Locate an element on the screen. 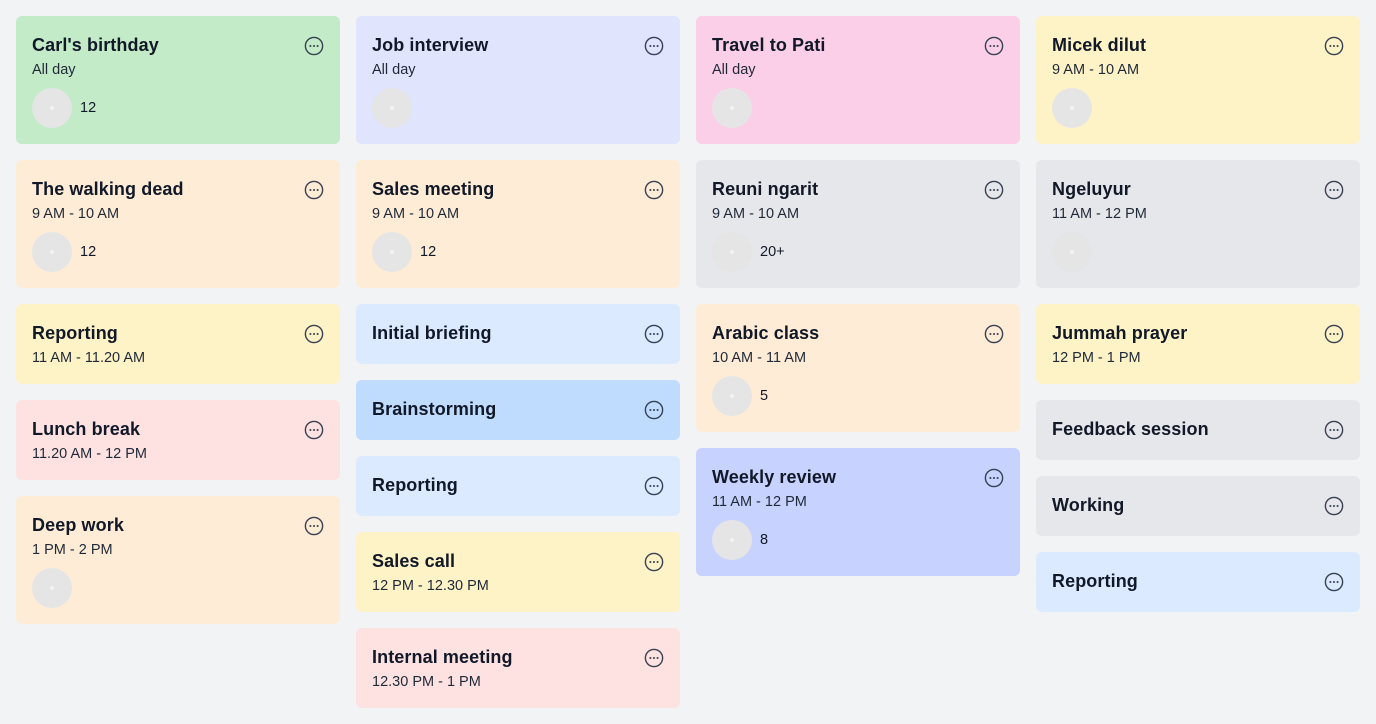 This screenshot has height=724, width=1376. event-title: Deep work is located at coordinates (78, 525).